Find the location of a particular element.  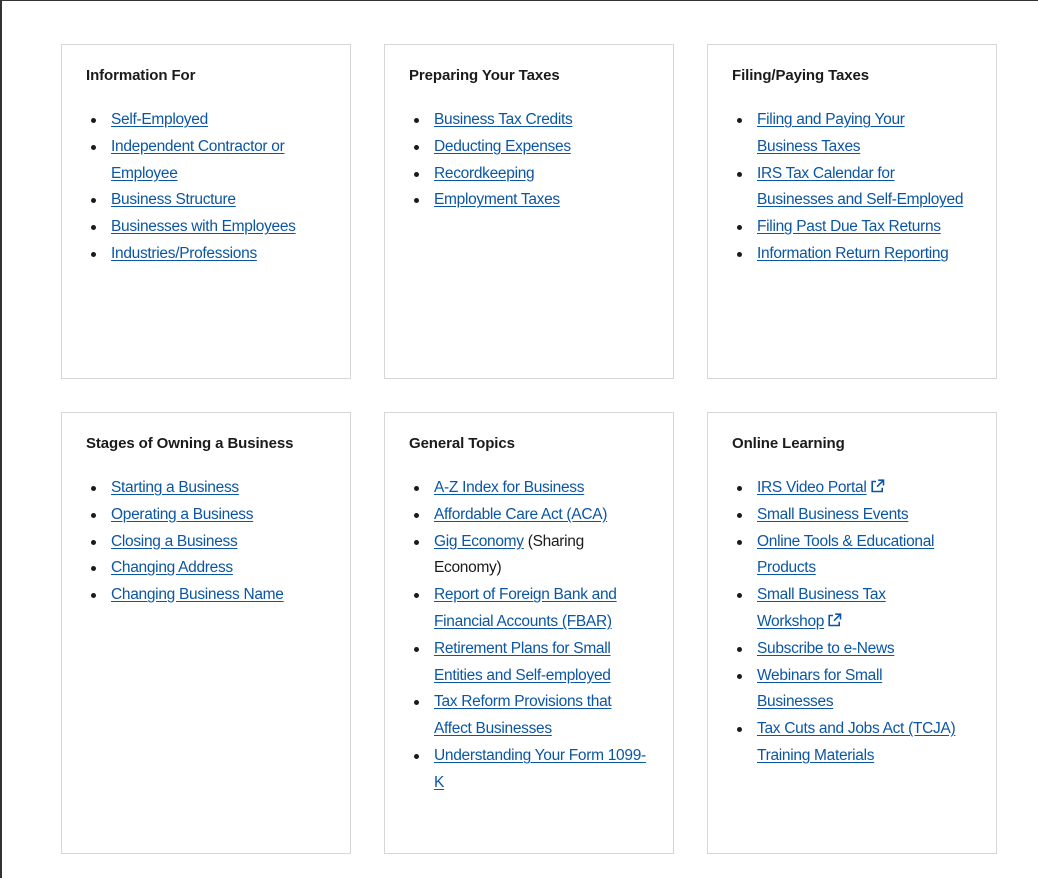

link-online-tools: Online Tools & Educational Products is located at coordinates (845, 555).